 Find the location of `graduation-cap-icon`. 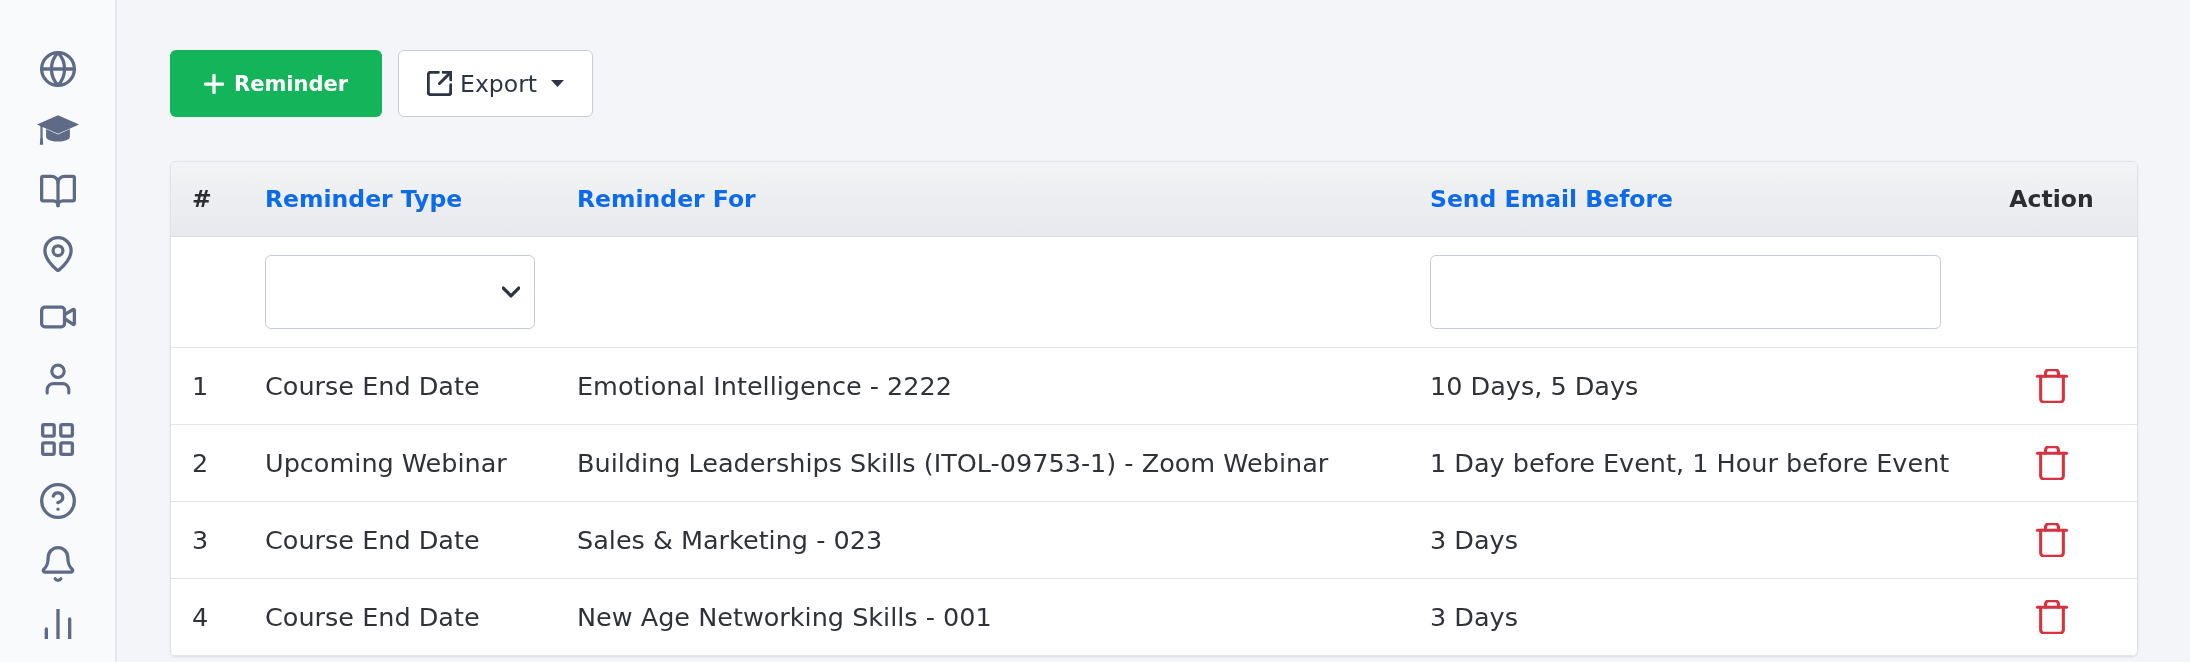

graduation-cap-icon is located at coordinates (57, 130).